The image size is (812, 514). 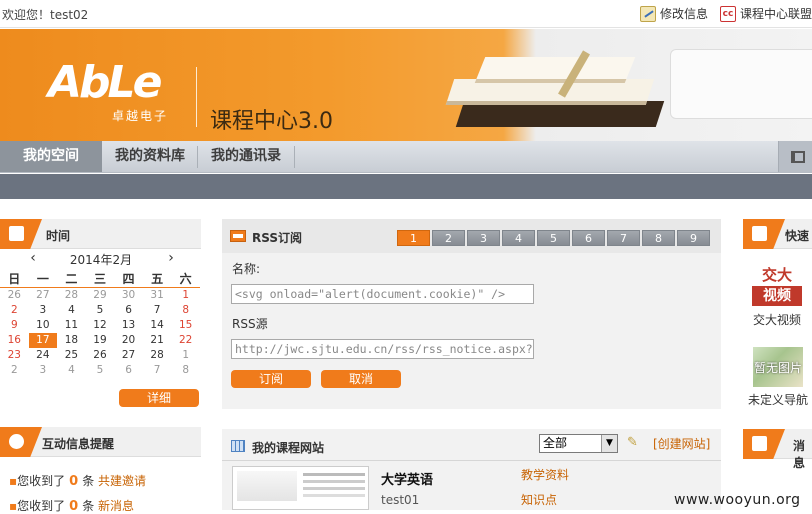 I want to click on rss-header: RSS订阅 123456789, so click(x=471, y=236).